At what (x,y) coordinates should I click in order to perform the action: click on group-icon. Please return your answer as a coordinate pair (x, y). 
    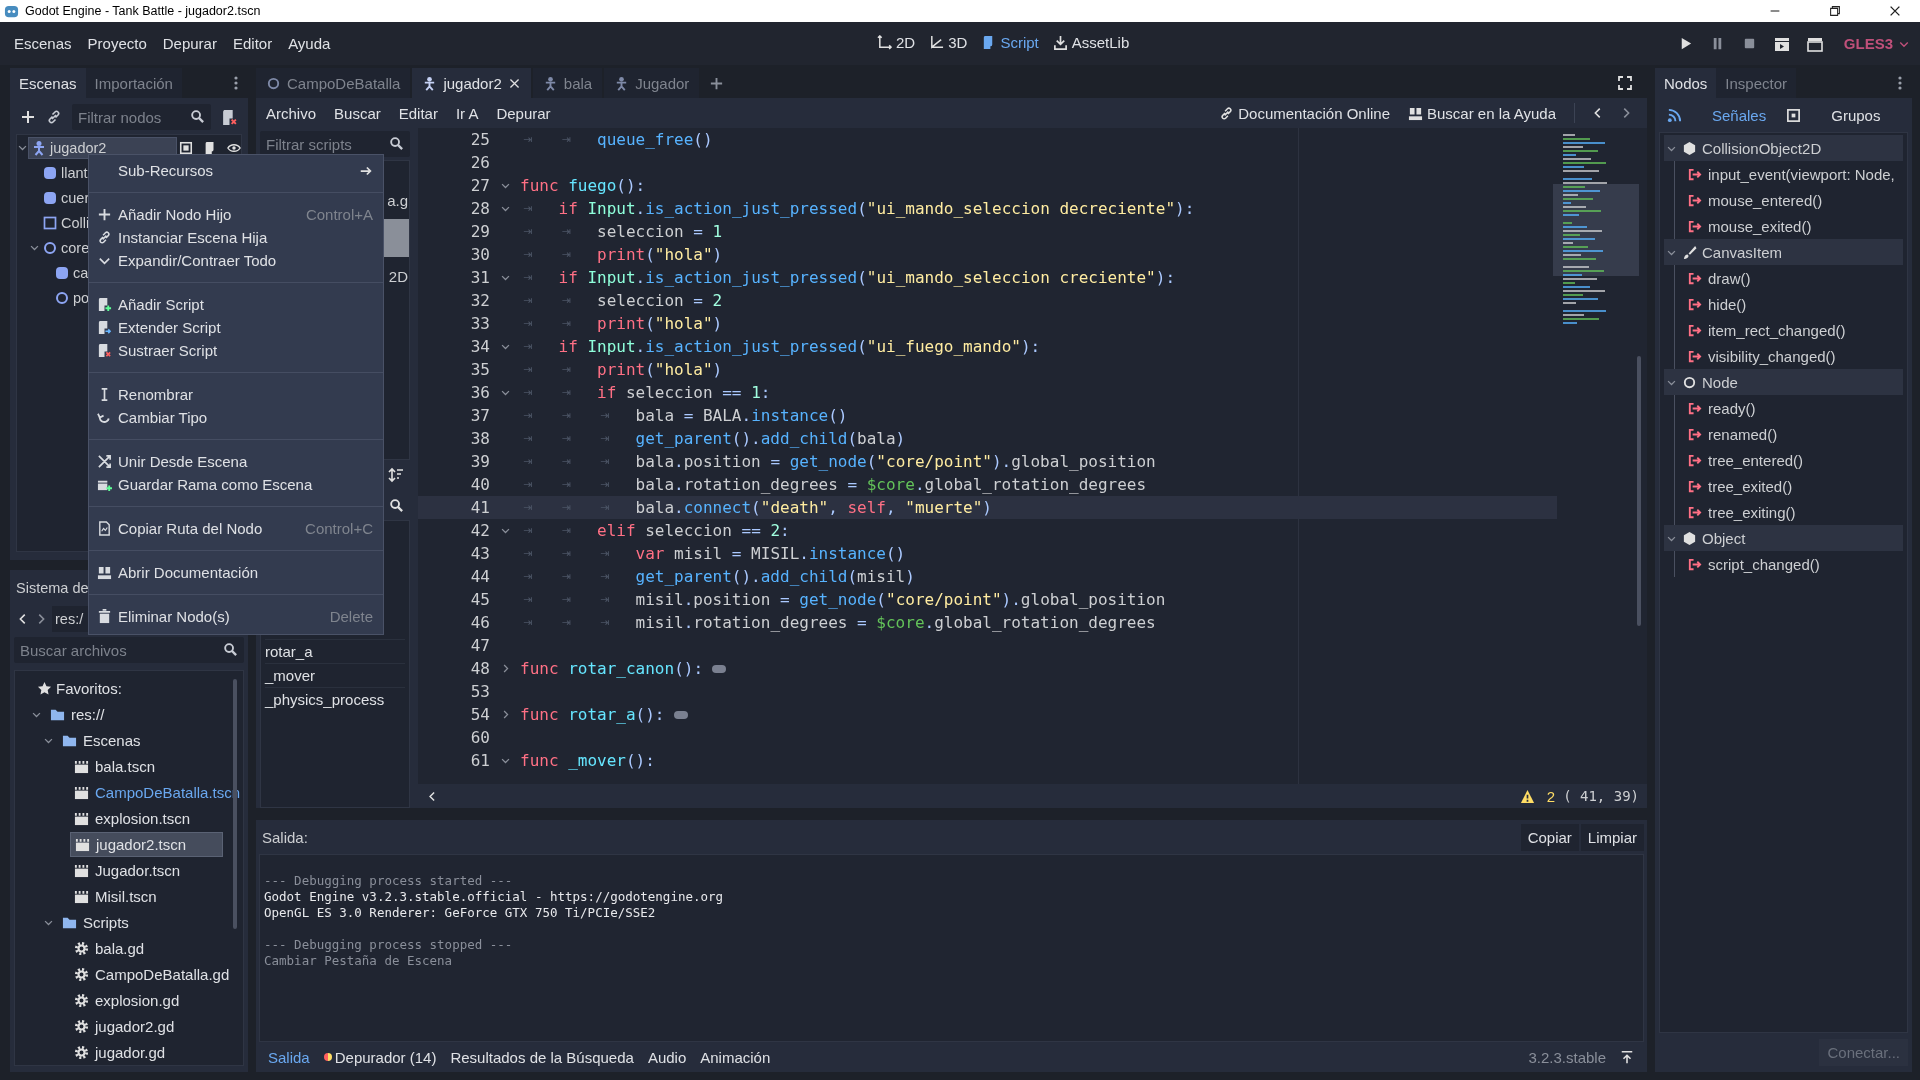
    Looking at the image, I should click on (186, 147).